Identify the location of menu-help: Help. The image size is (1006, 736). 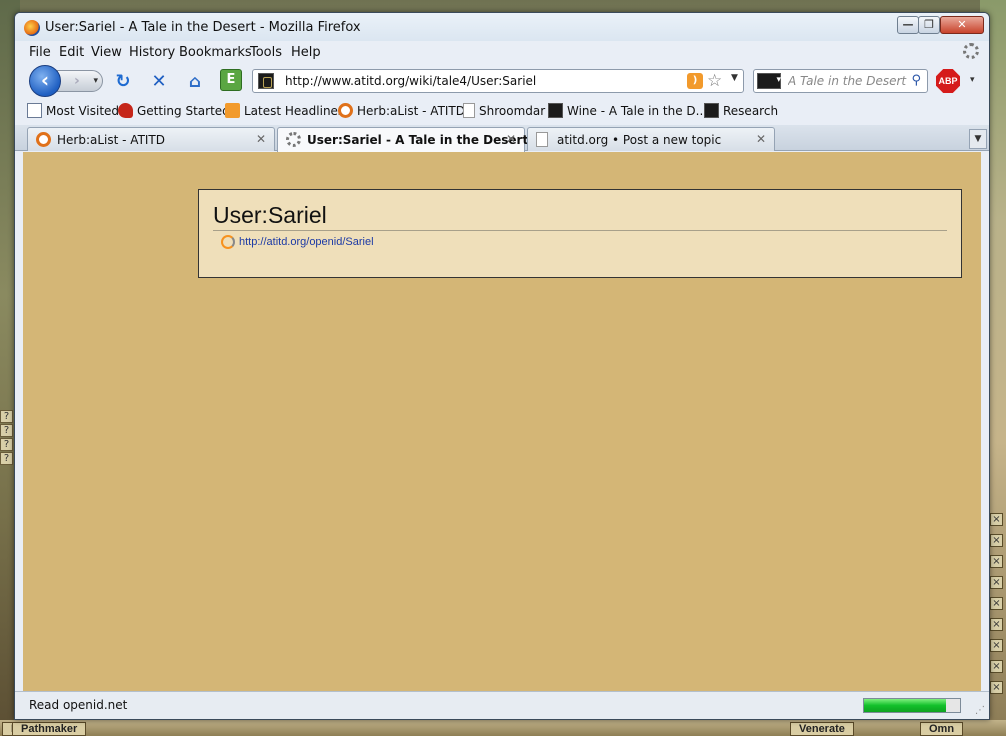
(306, 52).